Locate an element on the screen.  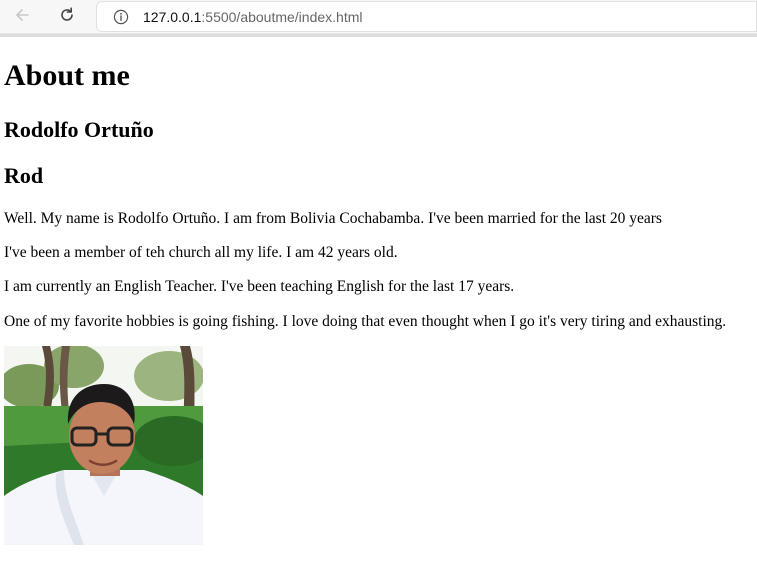
info-icon is located at coordinates (121, 17).